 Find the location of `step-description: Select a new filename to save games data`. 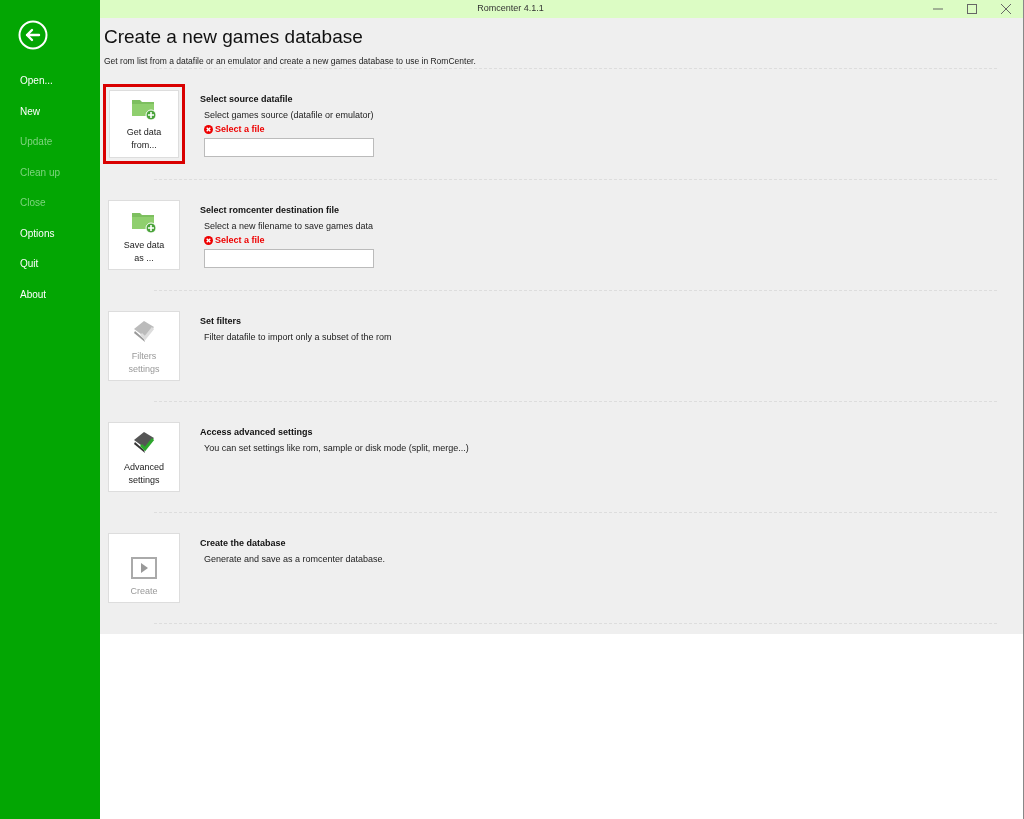

step-description: Select a new filename to save games data is located at coordinates (288, 227).